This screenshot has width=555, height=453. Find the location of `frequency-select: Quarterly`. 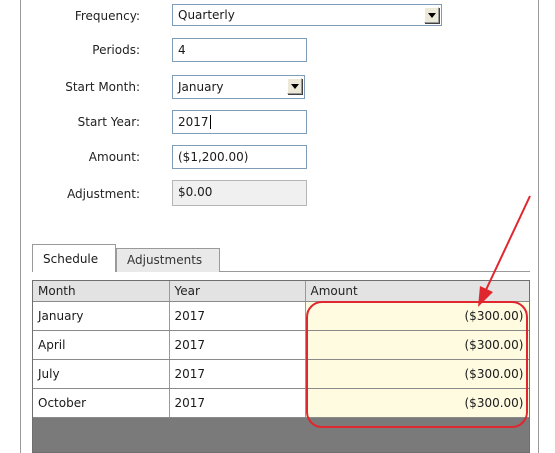

frequency-select: Quarterly is located at coordinates (307, 15).